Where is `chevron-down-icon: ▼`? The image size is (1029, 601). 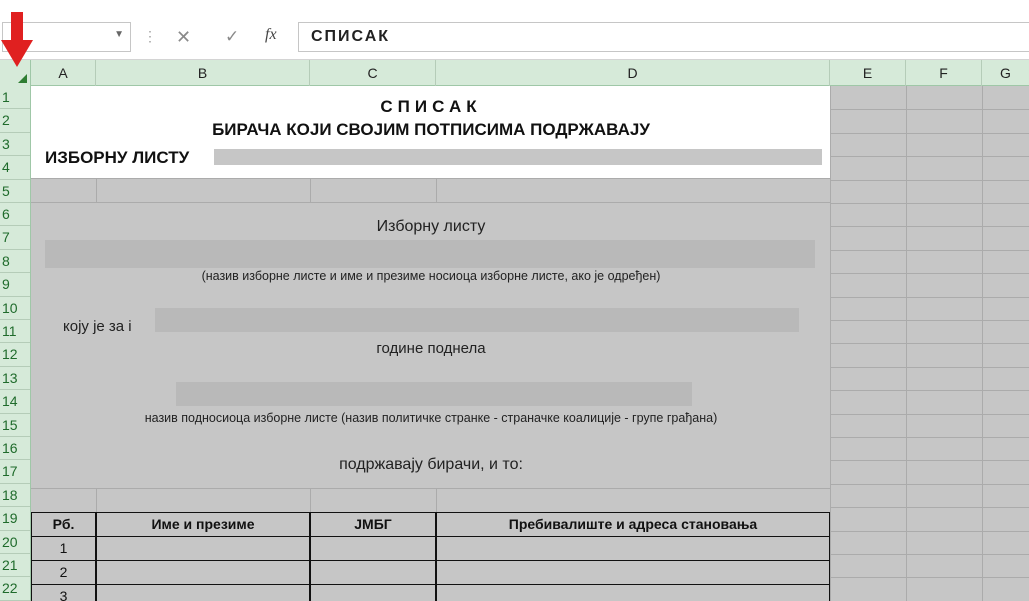
chevron-down-icon: ▼ is located at coordinates (119, 34).